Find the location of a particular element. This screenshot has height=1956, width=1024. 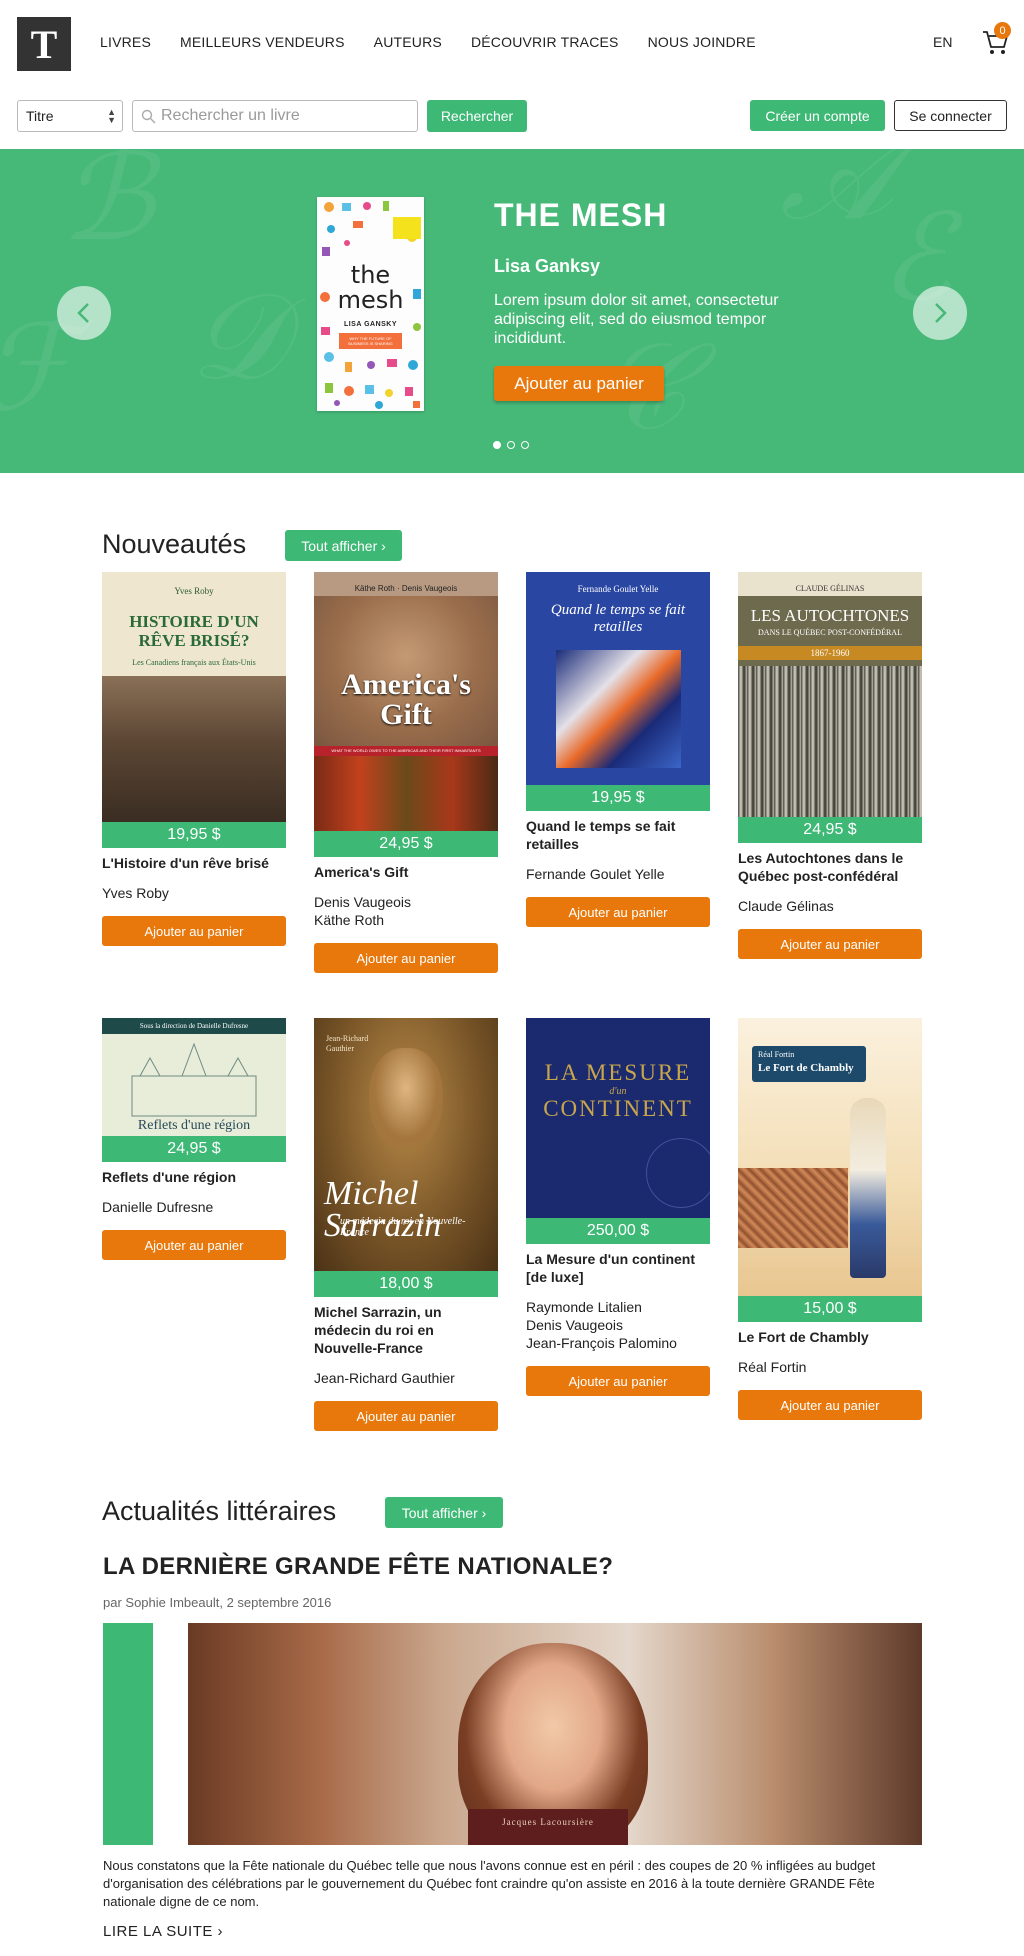

book-cover: LA MESURE d'un CONTINENT is located at coordinates (618, 1118).